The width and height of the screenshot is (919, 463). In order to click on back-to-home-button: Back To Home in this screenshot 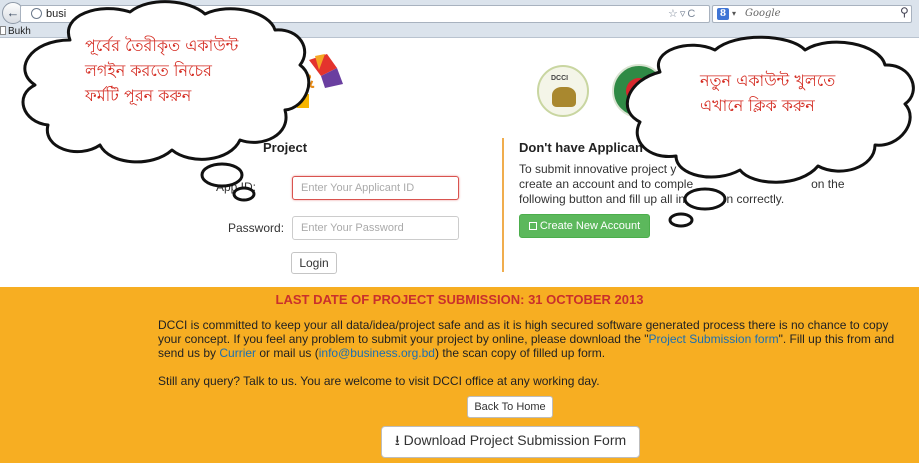, I will do `click(510, 407)`.